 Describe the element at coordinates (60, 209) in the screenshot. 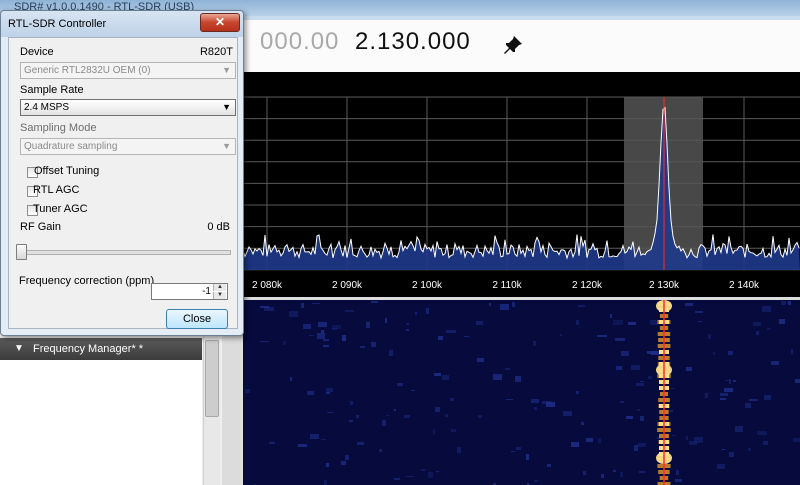

I see `tuner-agc-label: Tuner AGC` at that location.